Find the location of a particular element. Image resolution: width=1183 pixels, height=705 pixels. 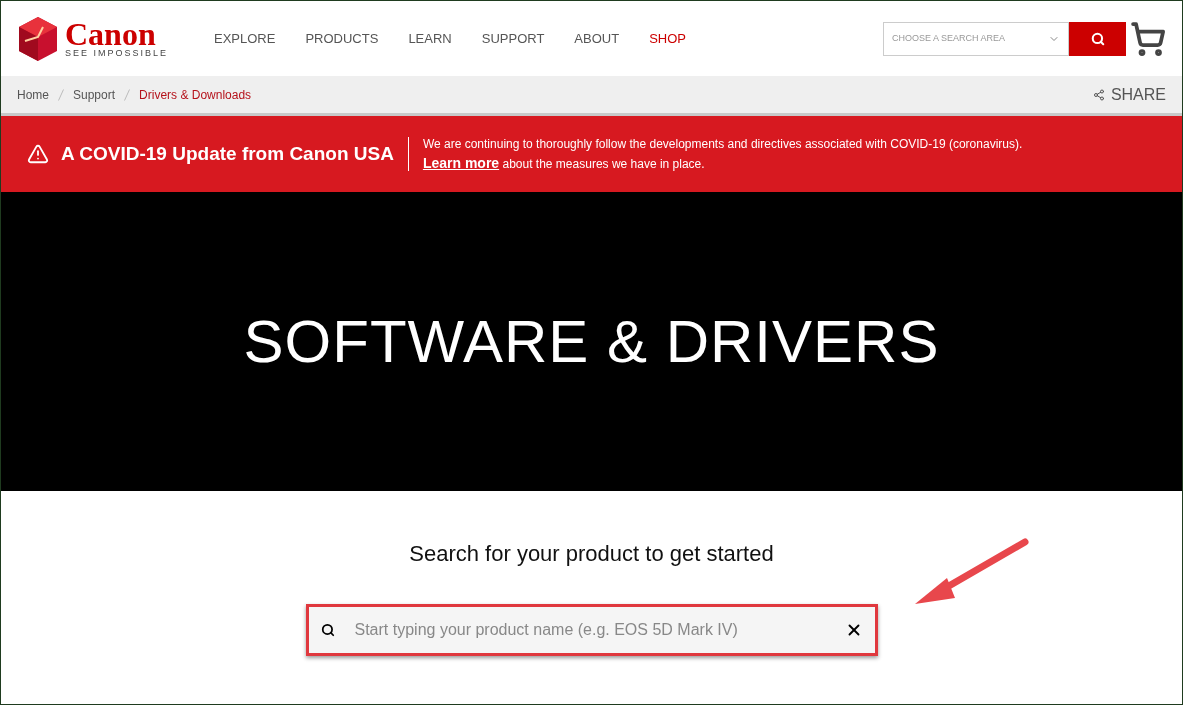

nav-link: ABOUT is located at coordinates (597, 38).